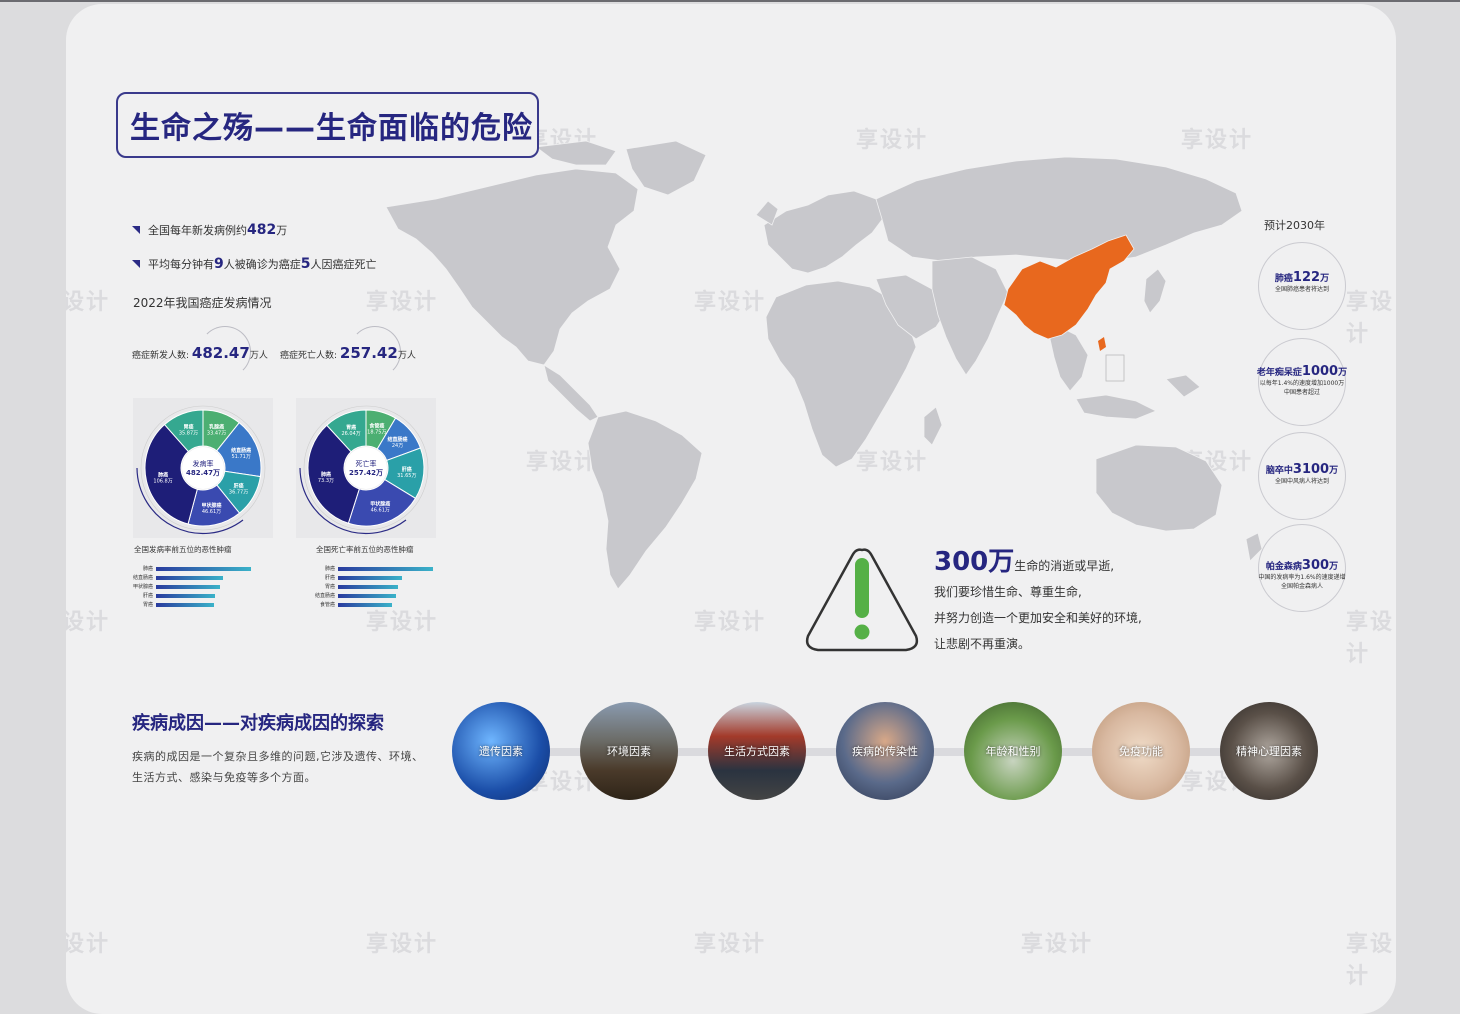 The width and height of the screenshot is (1460, 1014). I want to click on cause-age-gender: 年龄和性别, so click(1013, 751).